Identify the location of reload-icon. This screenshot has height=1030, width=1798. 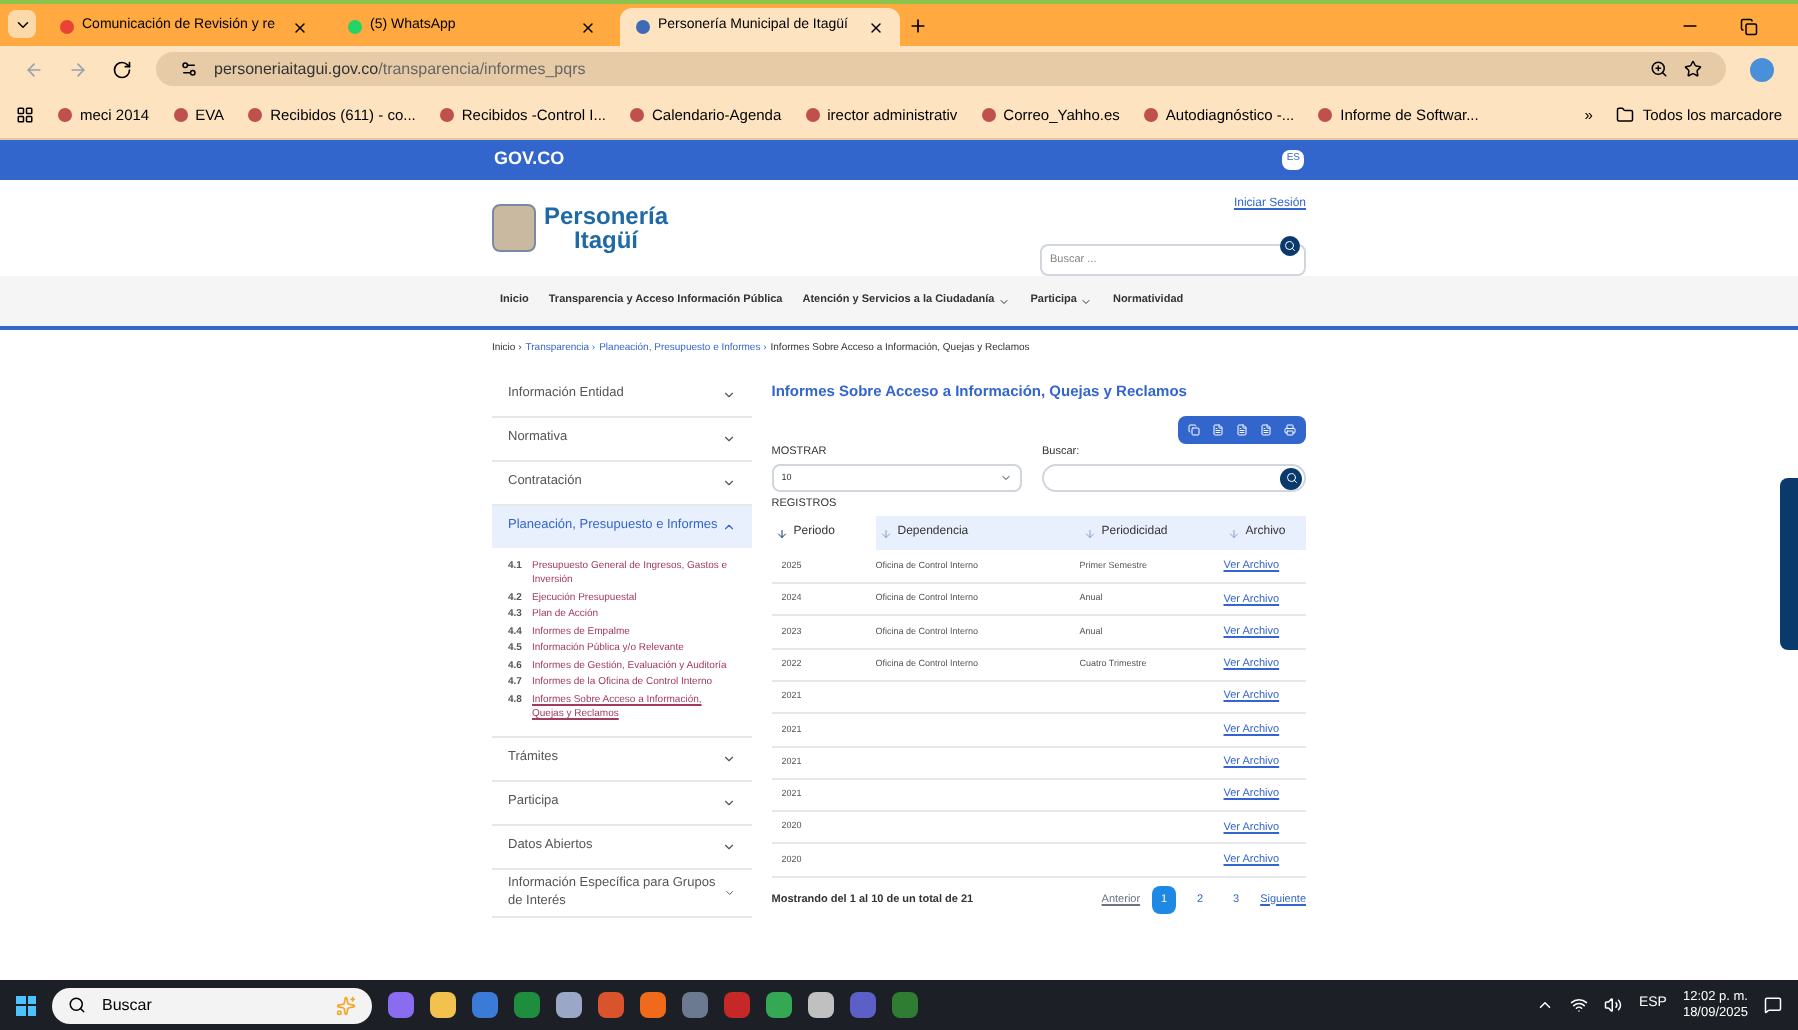
(122, 69).